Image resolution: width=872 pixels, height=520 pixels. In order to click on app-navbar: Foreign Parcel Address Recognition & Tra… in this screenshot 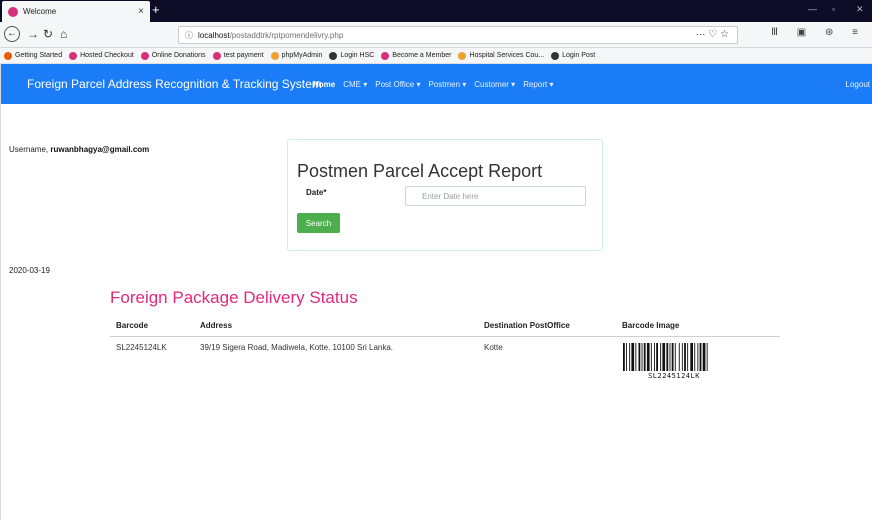, I will do `click(436, 84)`.